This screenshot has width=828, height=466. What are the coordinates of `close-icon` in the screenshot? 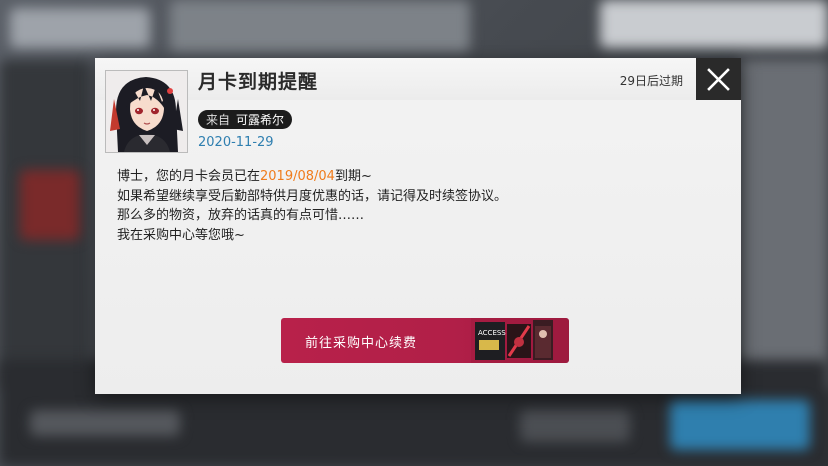 It's located at (718, 79).